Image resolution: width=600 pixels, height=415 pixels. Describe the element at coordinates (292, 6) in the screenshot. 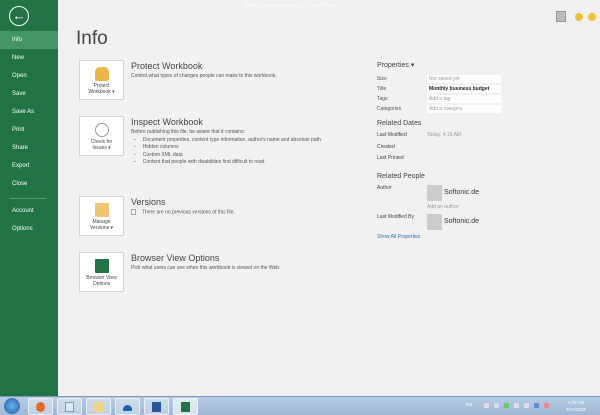

I see `window-title: Monthly business budget1 - Excel Preview` at that location.